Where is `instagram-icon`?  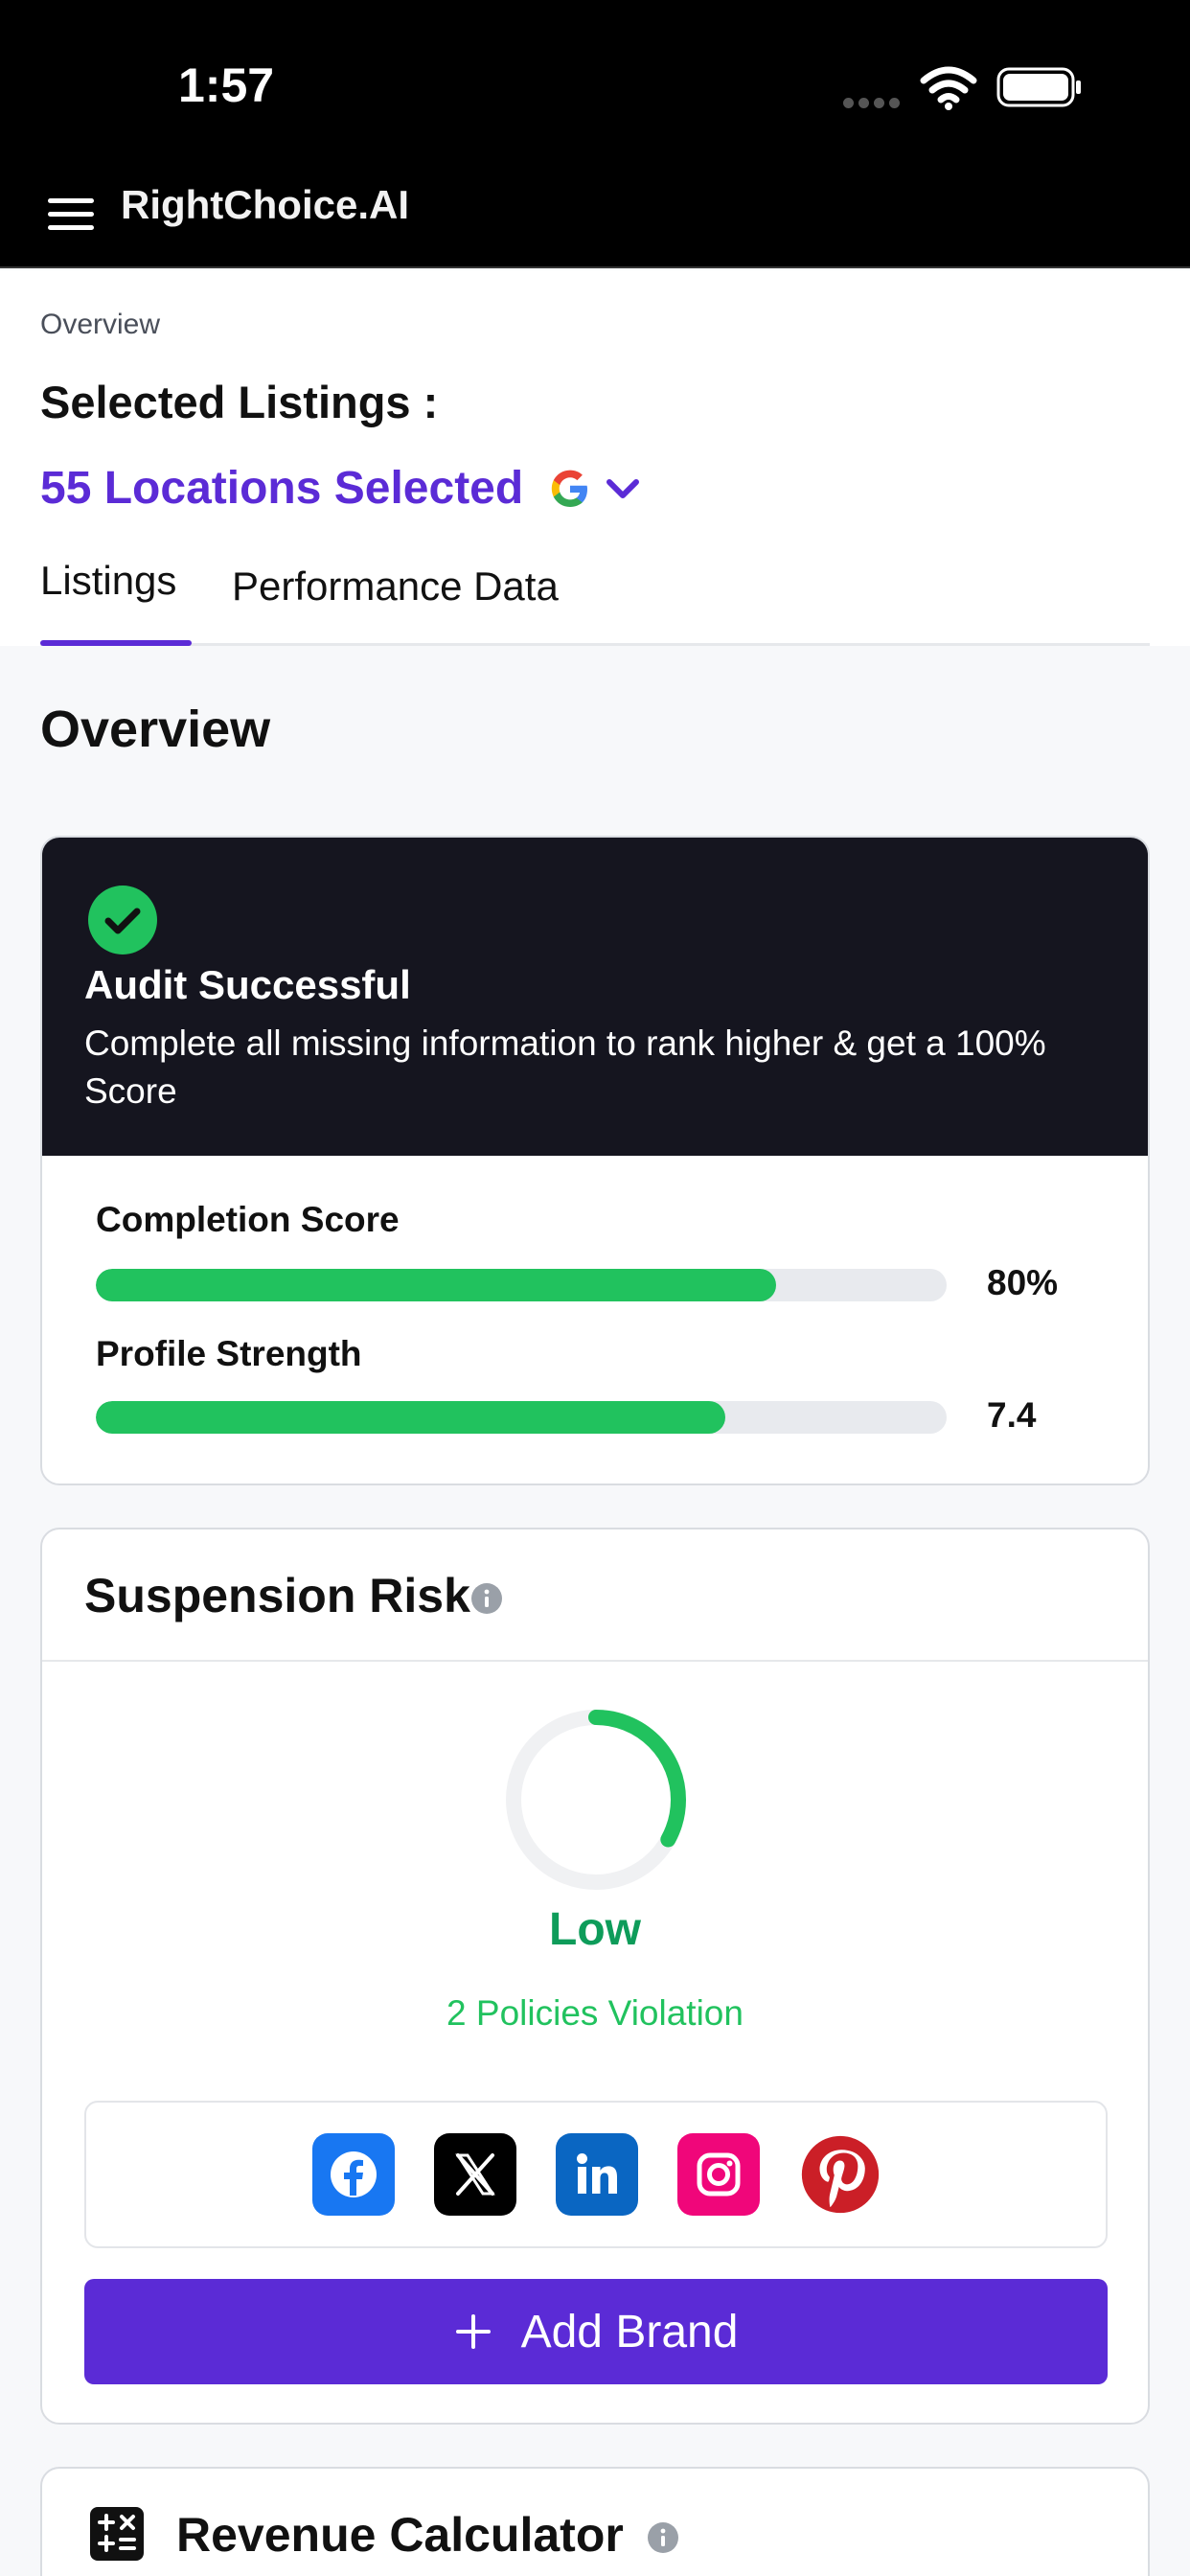
instagram-icon is located at coordinates (718, 2174).